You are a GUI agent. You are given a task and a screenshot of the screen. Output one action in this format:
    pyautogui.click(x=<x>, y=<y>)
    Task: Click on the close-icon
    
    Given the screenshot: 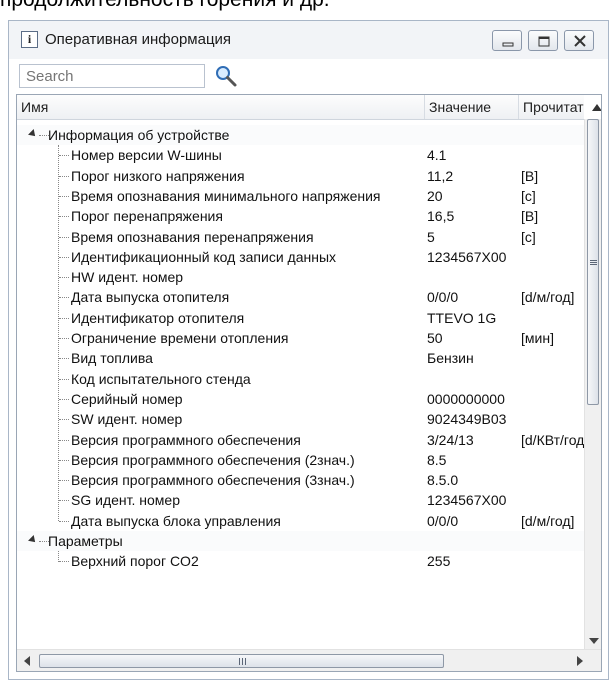 What is the action you would take?
    pyautogui.click(x=580, y=41)
    